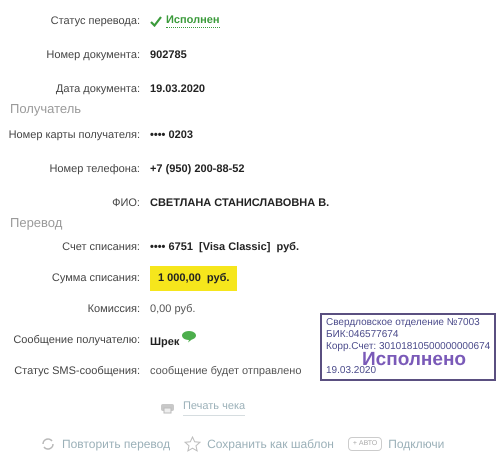  I want to click on stamp-text: БИК:046577674, so click(363, 335).